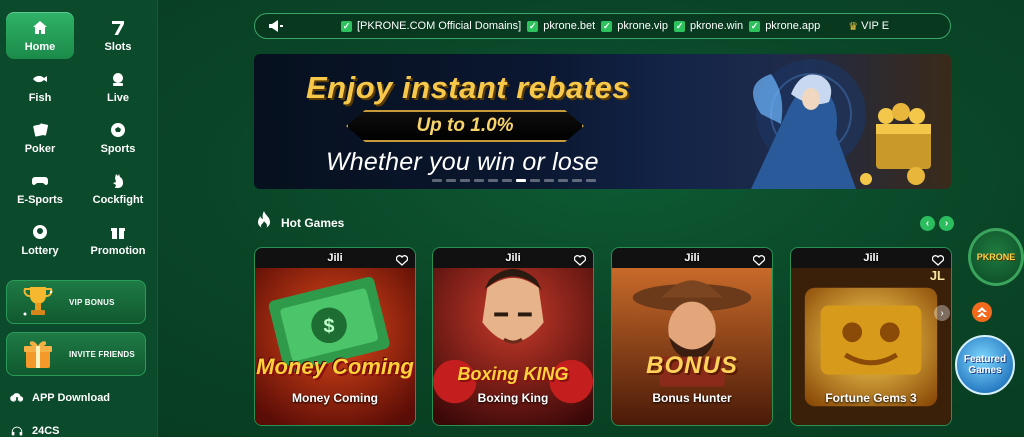 The width and height of the screenshot is (1024, 437). Describe the element at coordinates (871, 336) in the screenshot. I see `game-card-fortune-gems-3: JL Jili Fortune Gems 3` at that location.